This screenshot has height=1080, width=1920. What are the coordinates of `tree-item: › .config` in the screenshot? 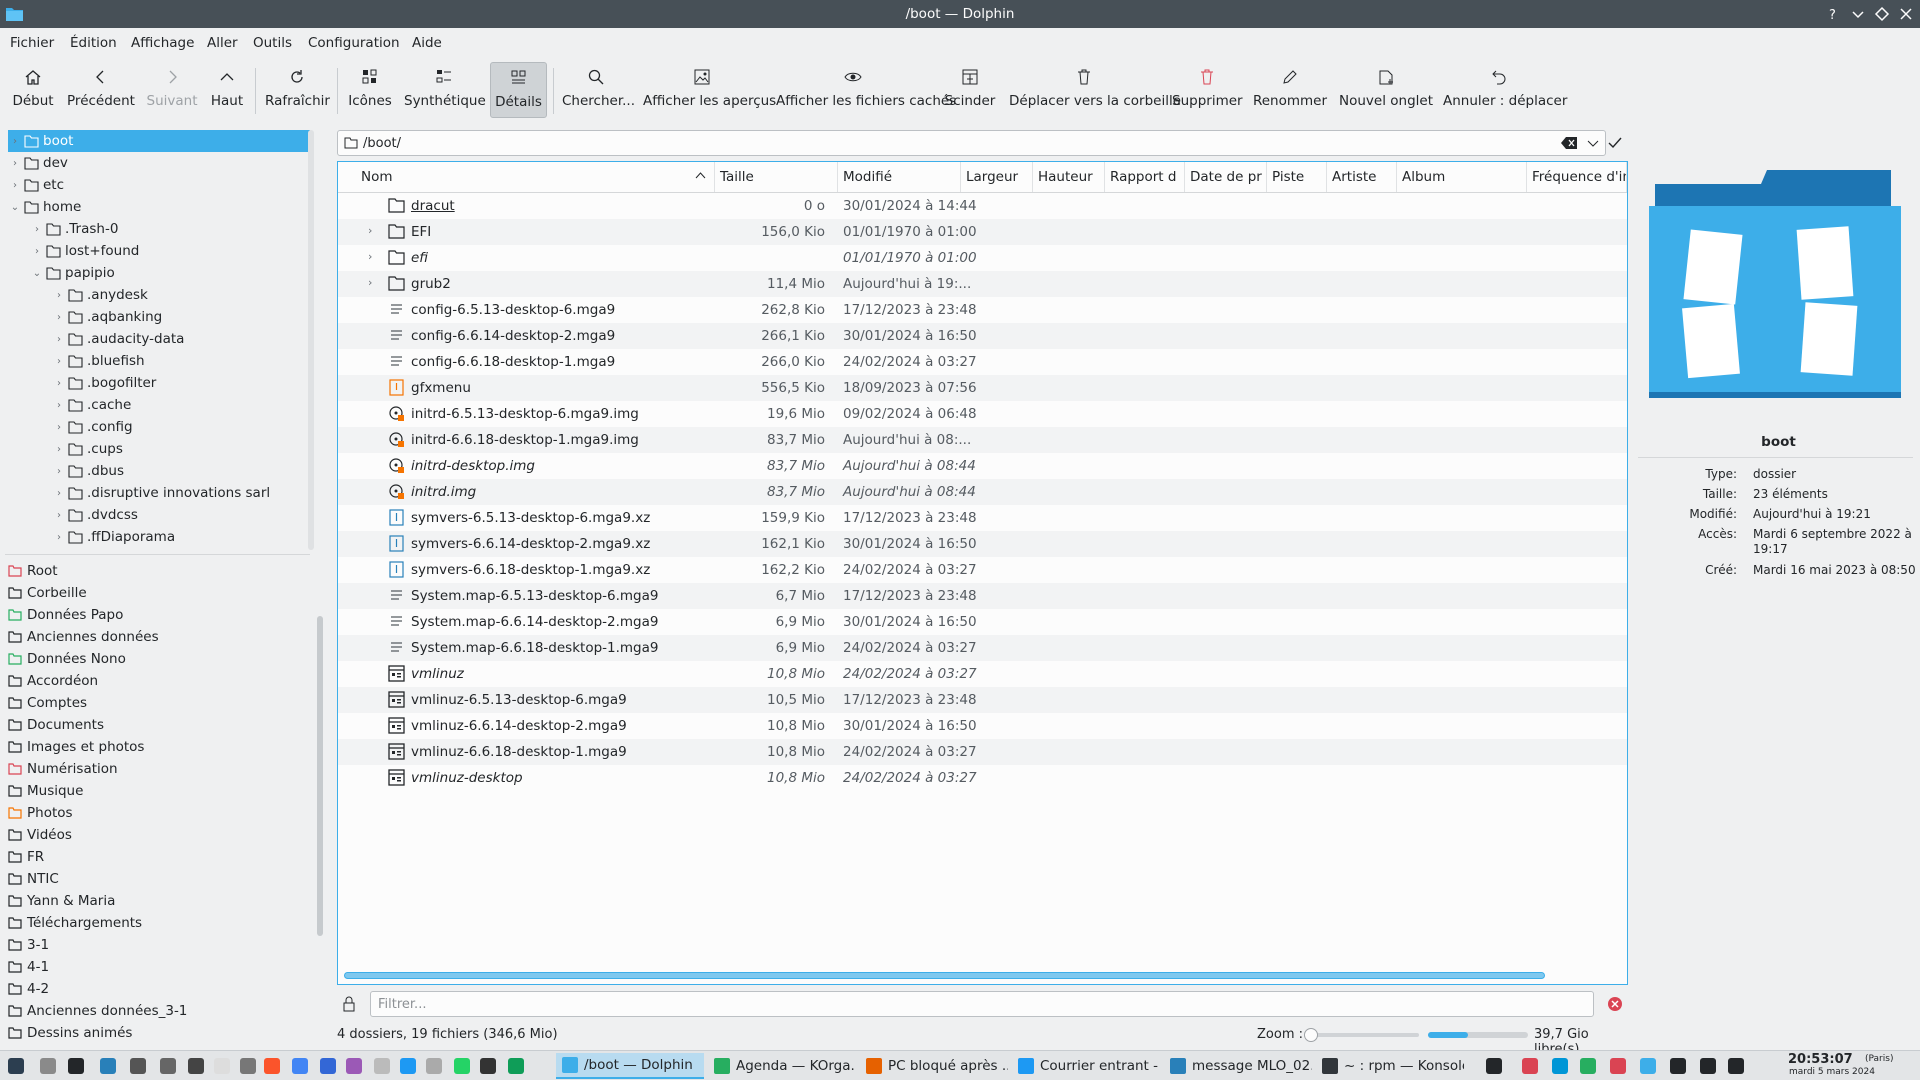 It's located at (176, 427).